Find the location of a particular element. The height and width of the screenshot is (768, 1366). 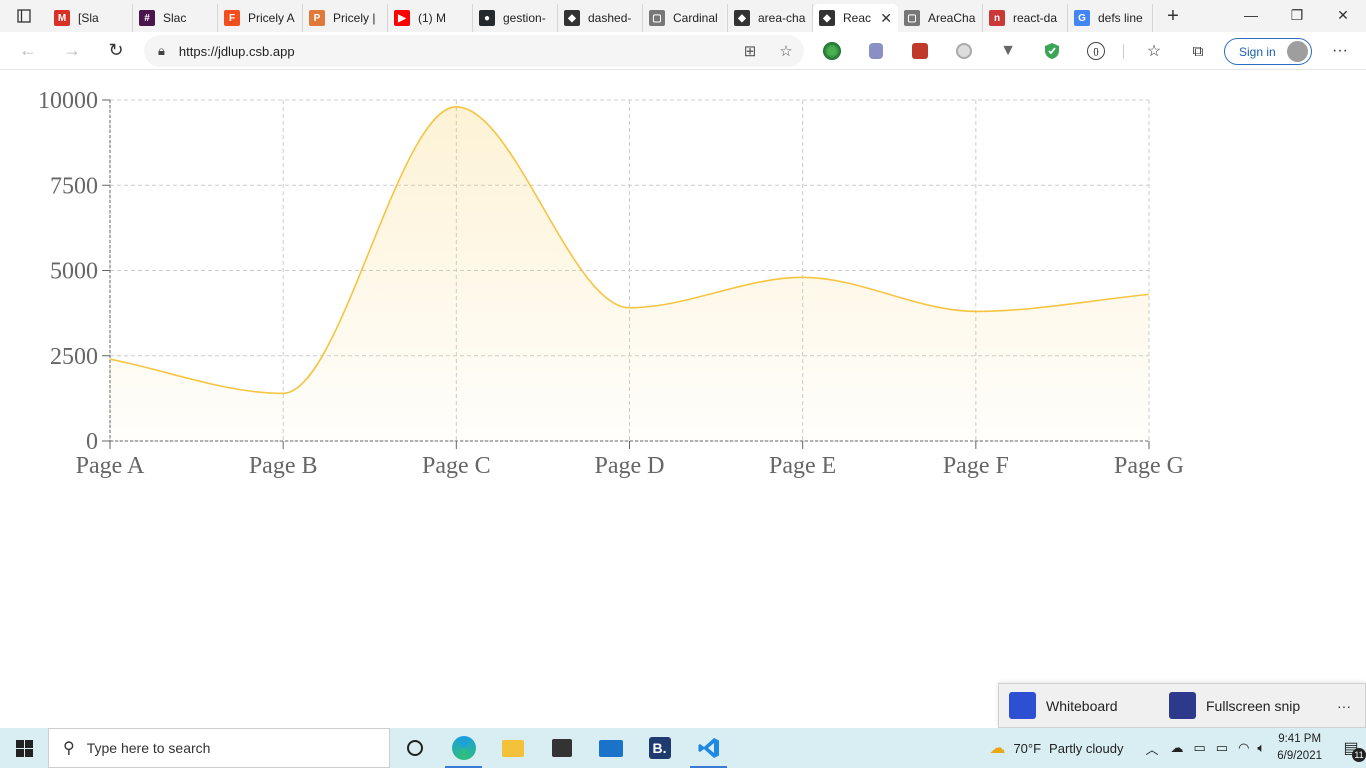

volume-icon: 🔈︎ is located at coordinates (1261, 748).